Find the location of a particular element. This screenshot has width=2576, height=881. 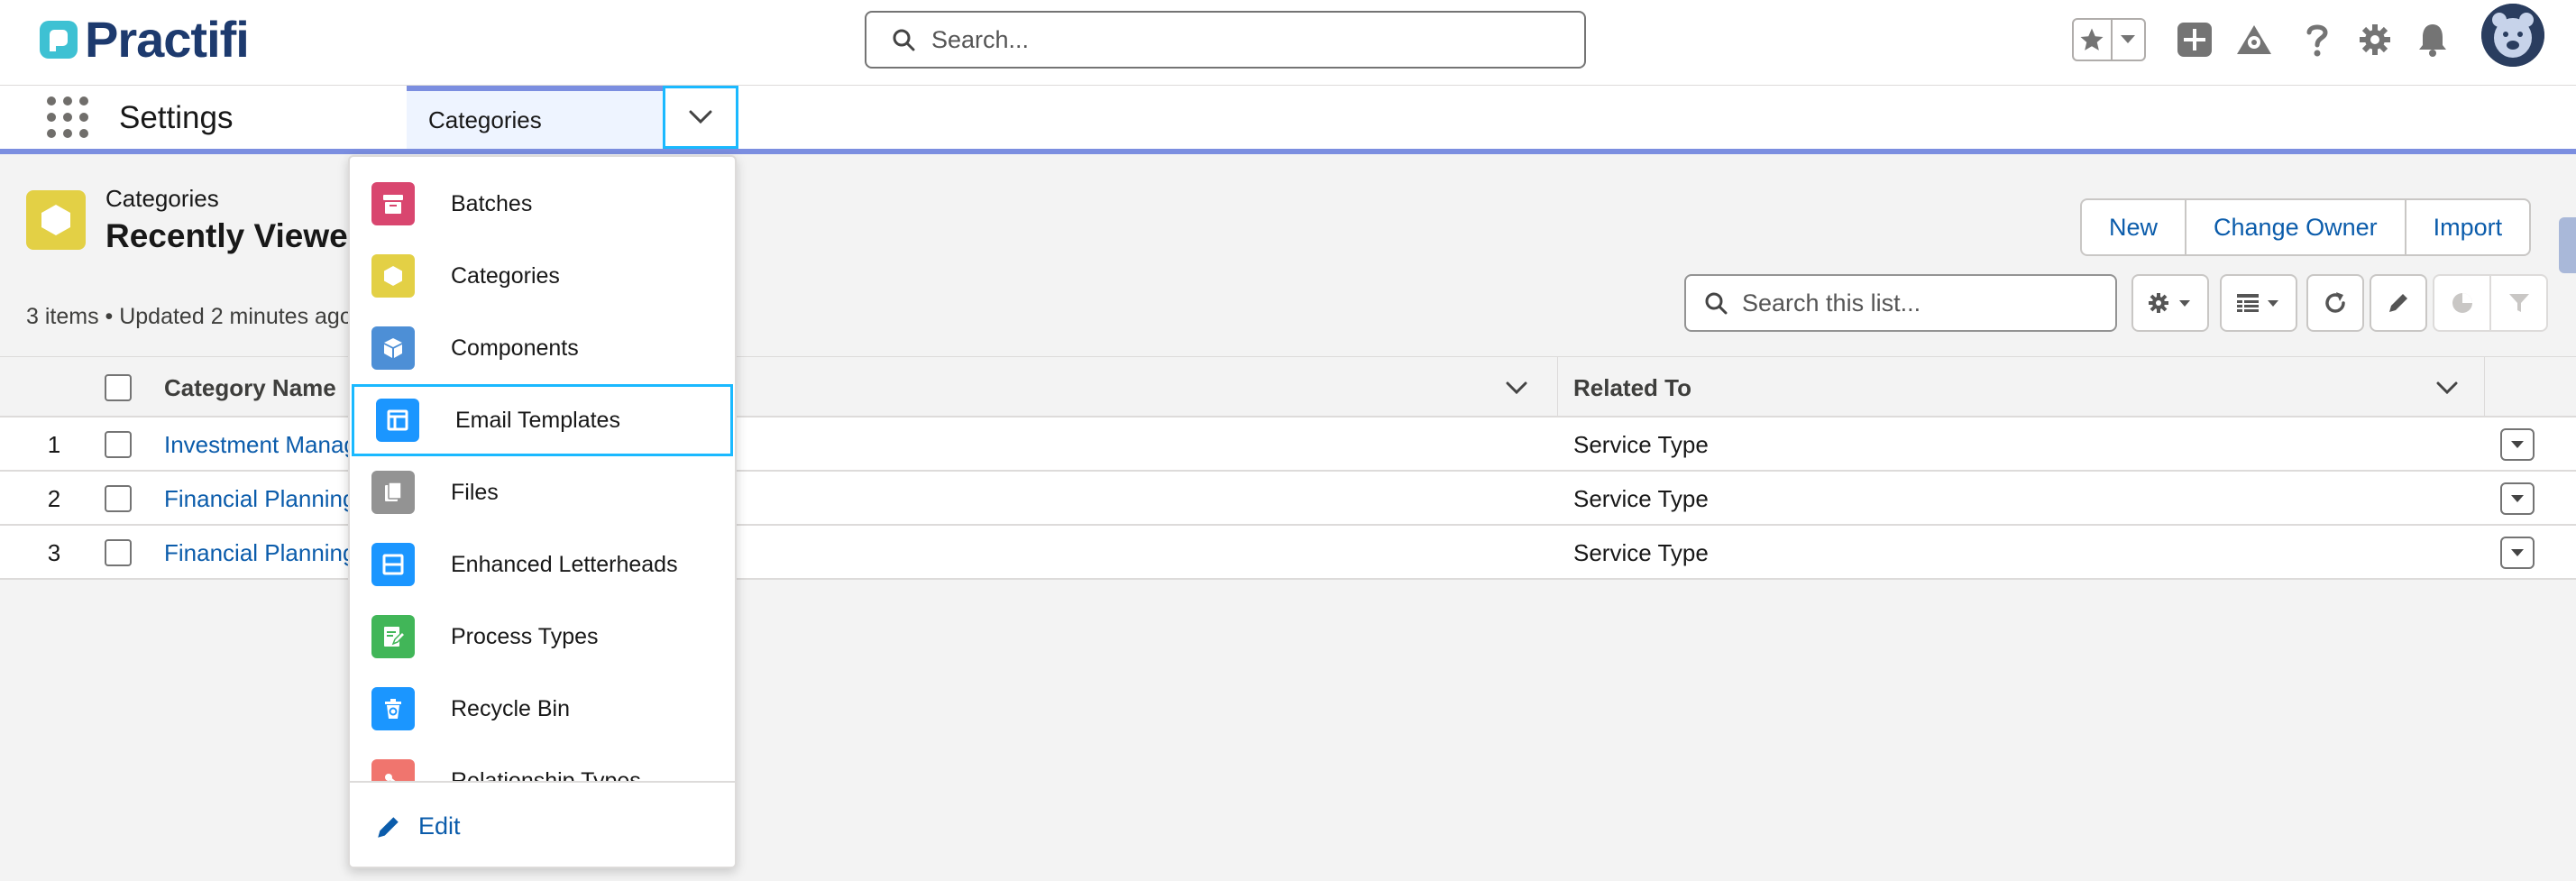

email-templates-icon is located at coordinates (397, 420).